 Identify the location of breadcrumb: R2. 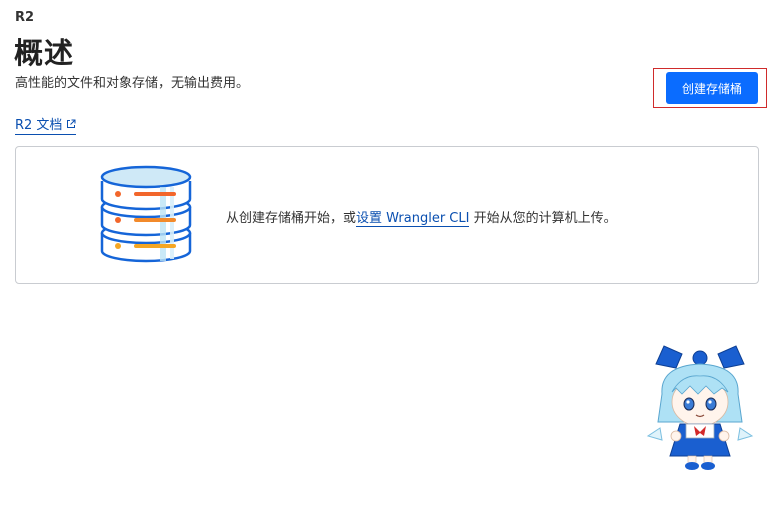
(24, 17).